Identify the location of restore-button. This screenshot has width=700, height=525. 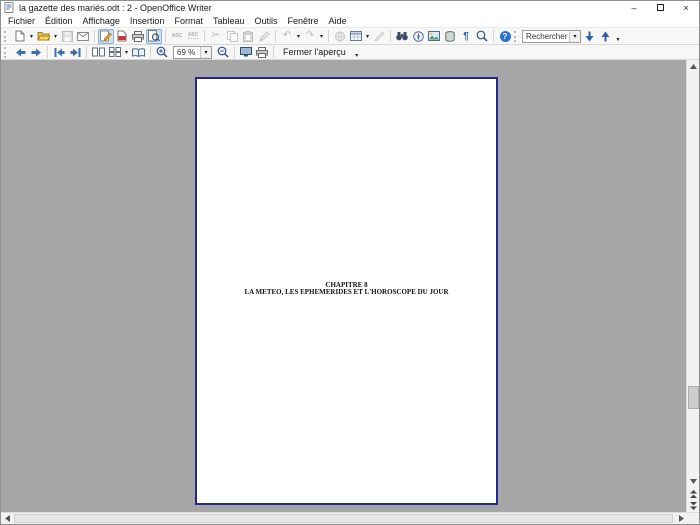
(660, 7).